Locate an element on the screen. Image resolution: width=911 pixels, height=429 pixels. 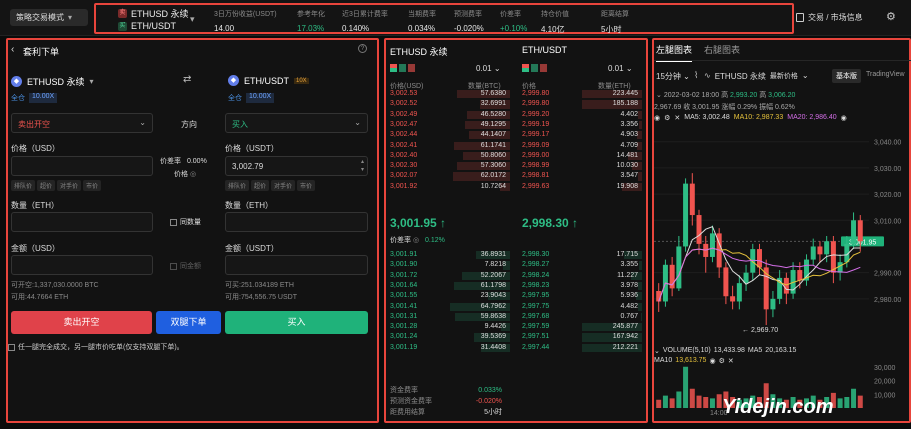
orderbook-row: 2,998.99 10.030 is located at coordinates (581, 166).